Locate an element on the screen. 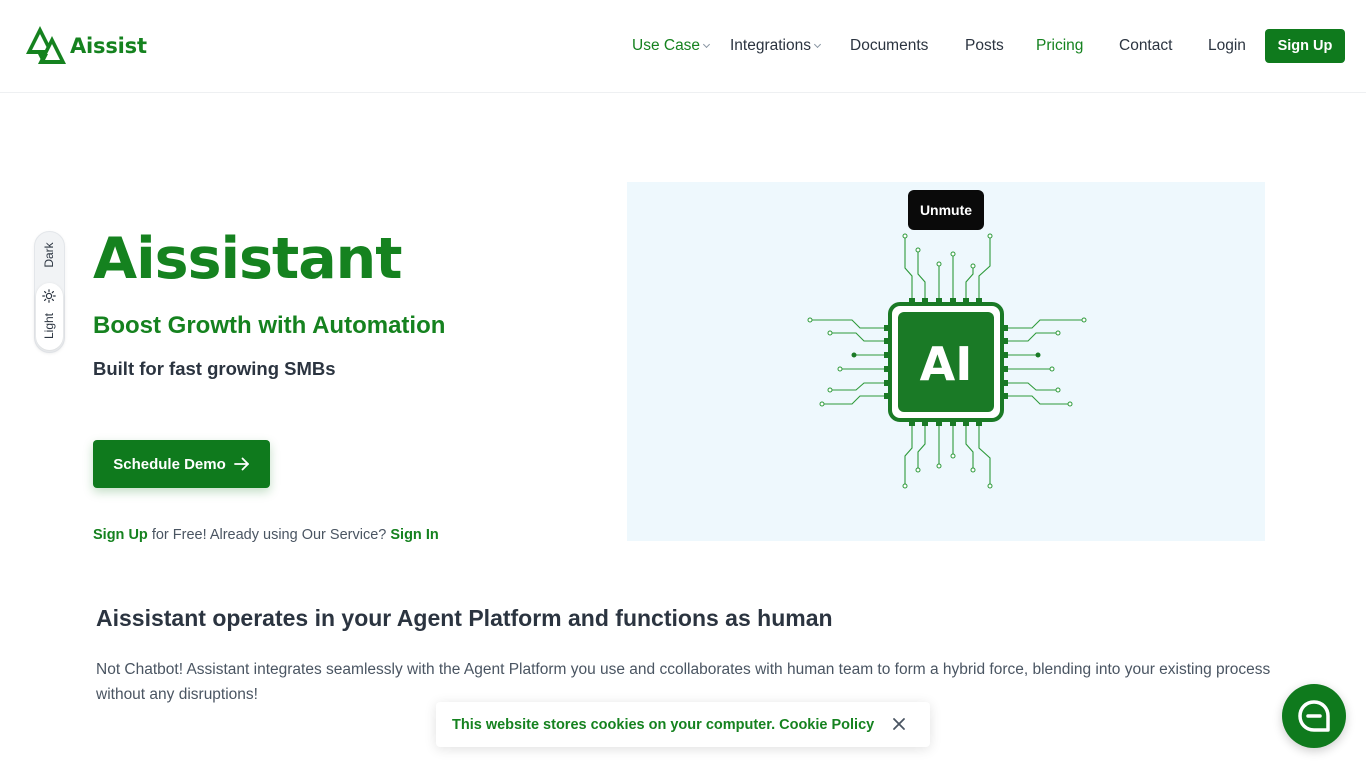 This screenshot has width=1366, height=768. sun-icon is located at coordinates (49, 296).